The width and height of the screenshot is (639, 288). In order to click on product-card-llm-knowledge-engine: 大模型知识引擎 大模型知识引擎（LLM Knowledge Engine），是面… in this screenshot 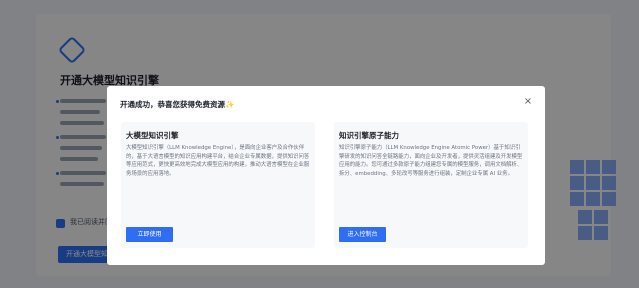, I will do `click(218, 185)`.